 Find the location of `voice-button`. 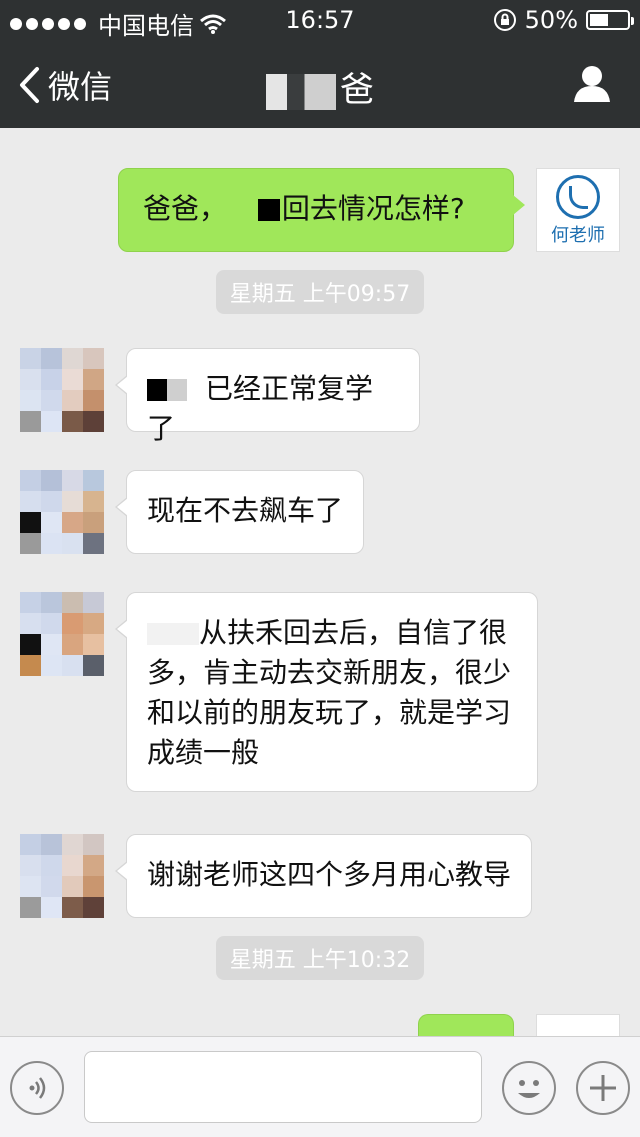

voice-button is located at coordinates (37, 1088).